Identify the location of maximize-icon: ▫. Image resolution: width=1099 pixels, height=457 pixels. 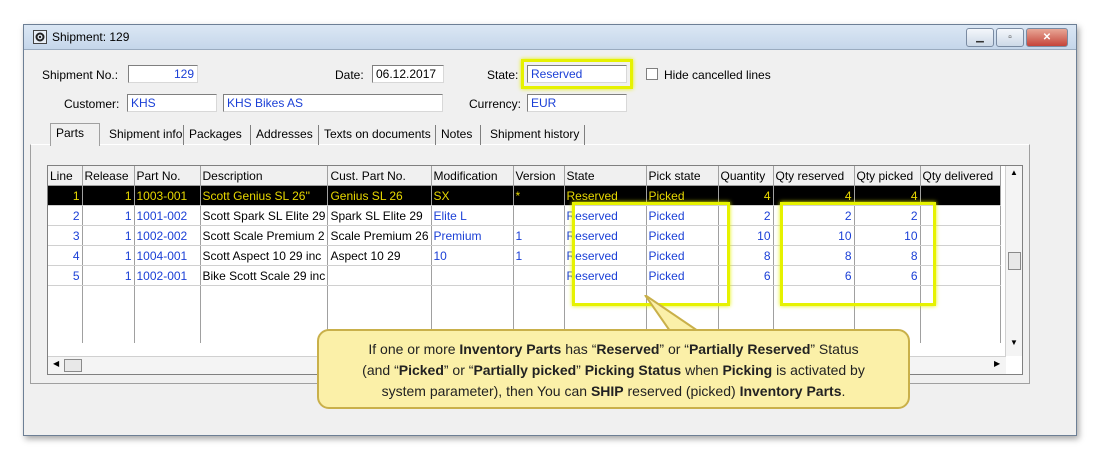
(1010, 37).